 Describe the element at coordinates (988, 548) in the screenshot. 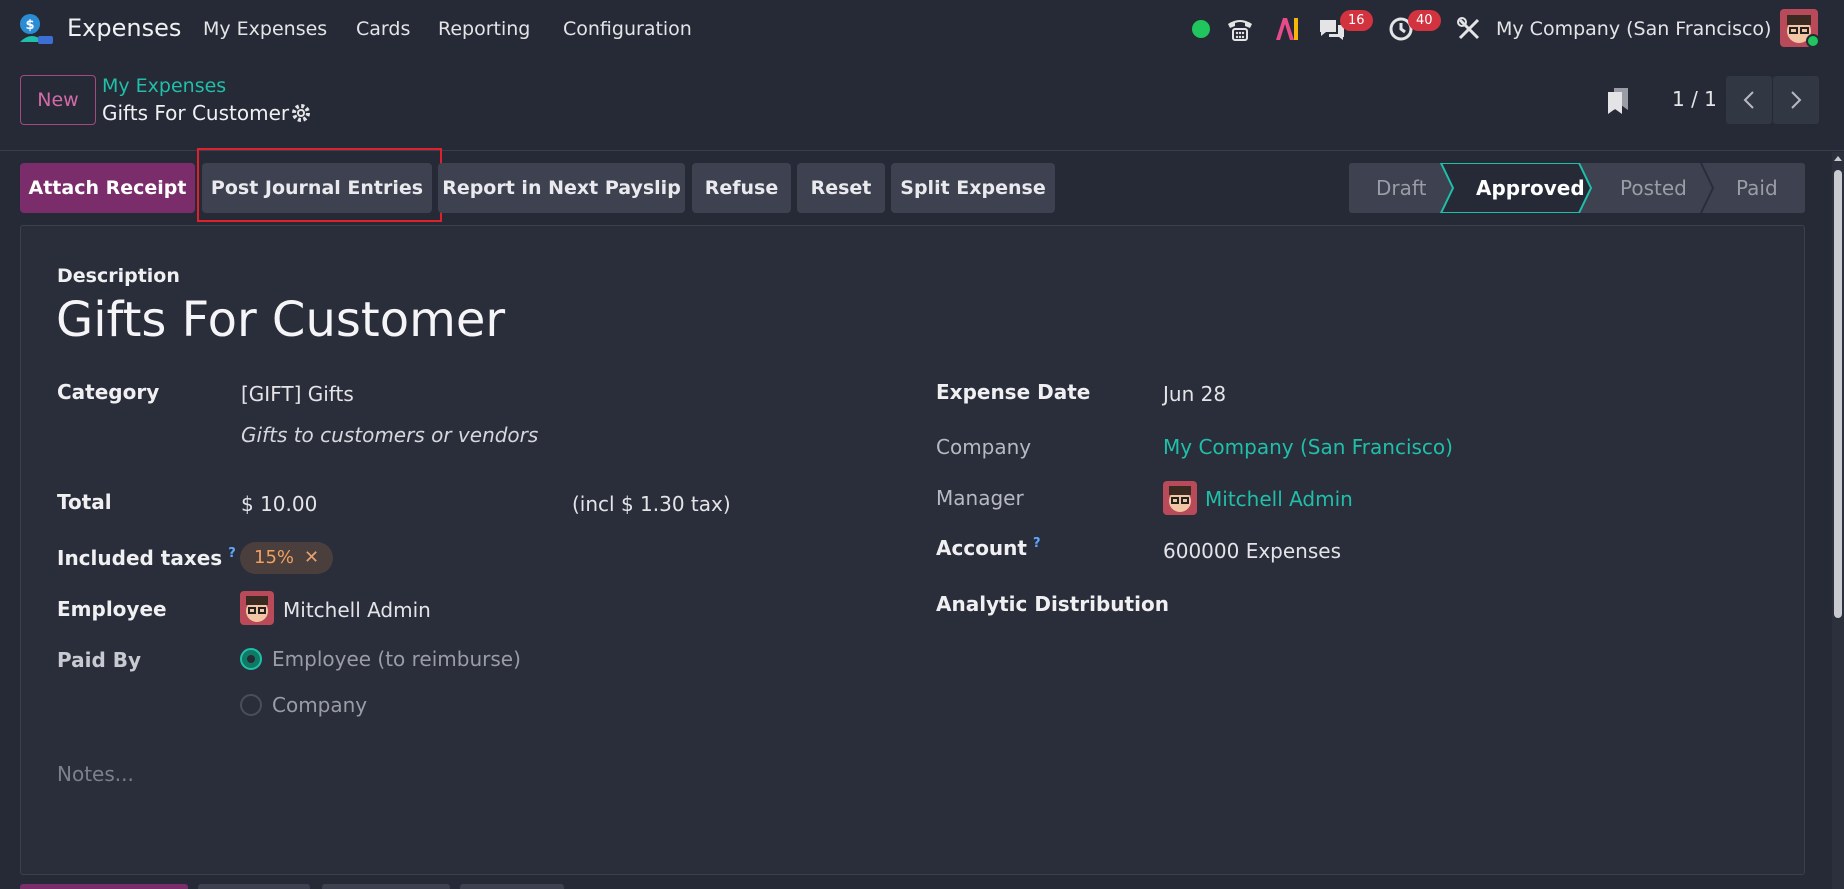

I see `account-label: Account?` at that location.